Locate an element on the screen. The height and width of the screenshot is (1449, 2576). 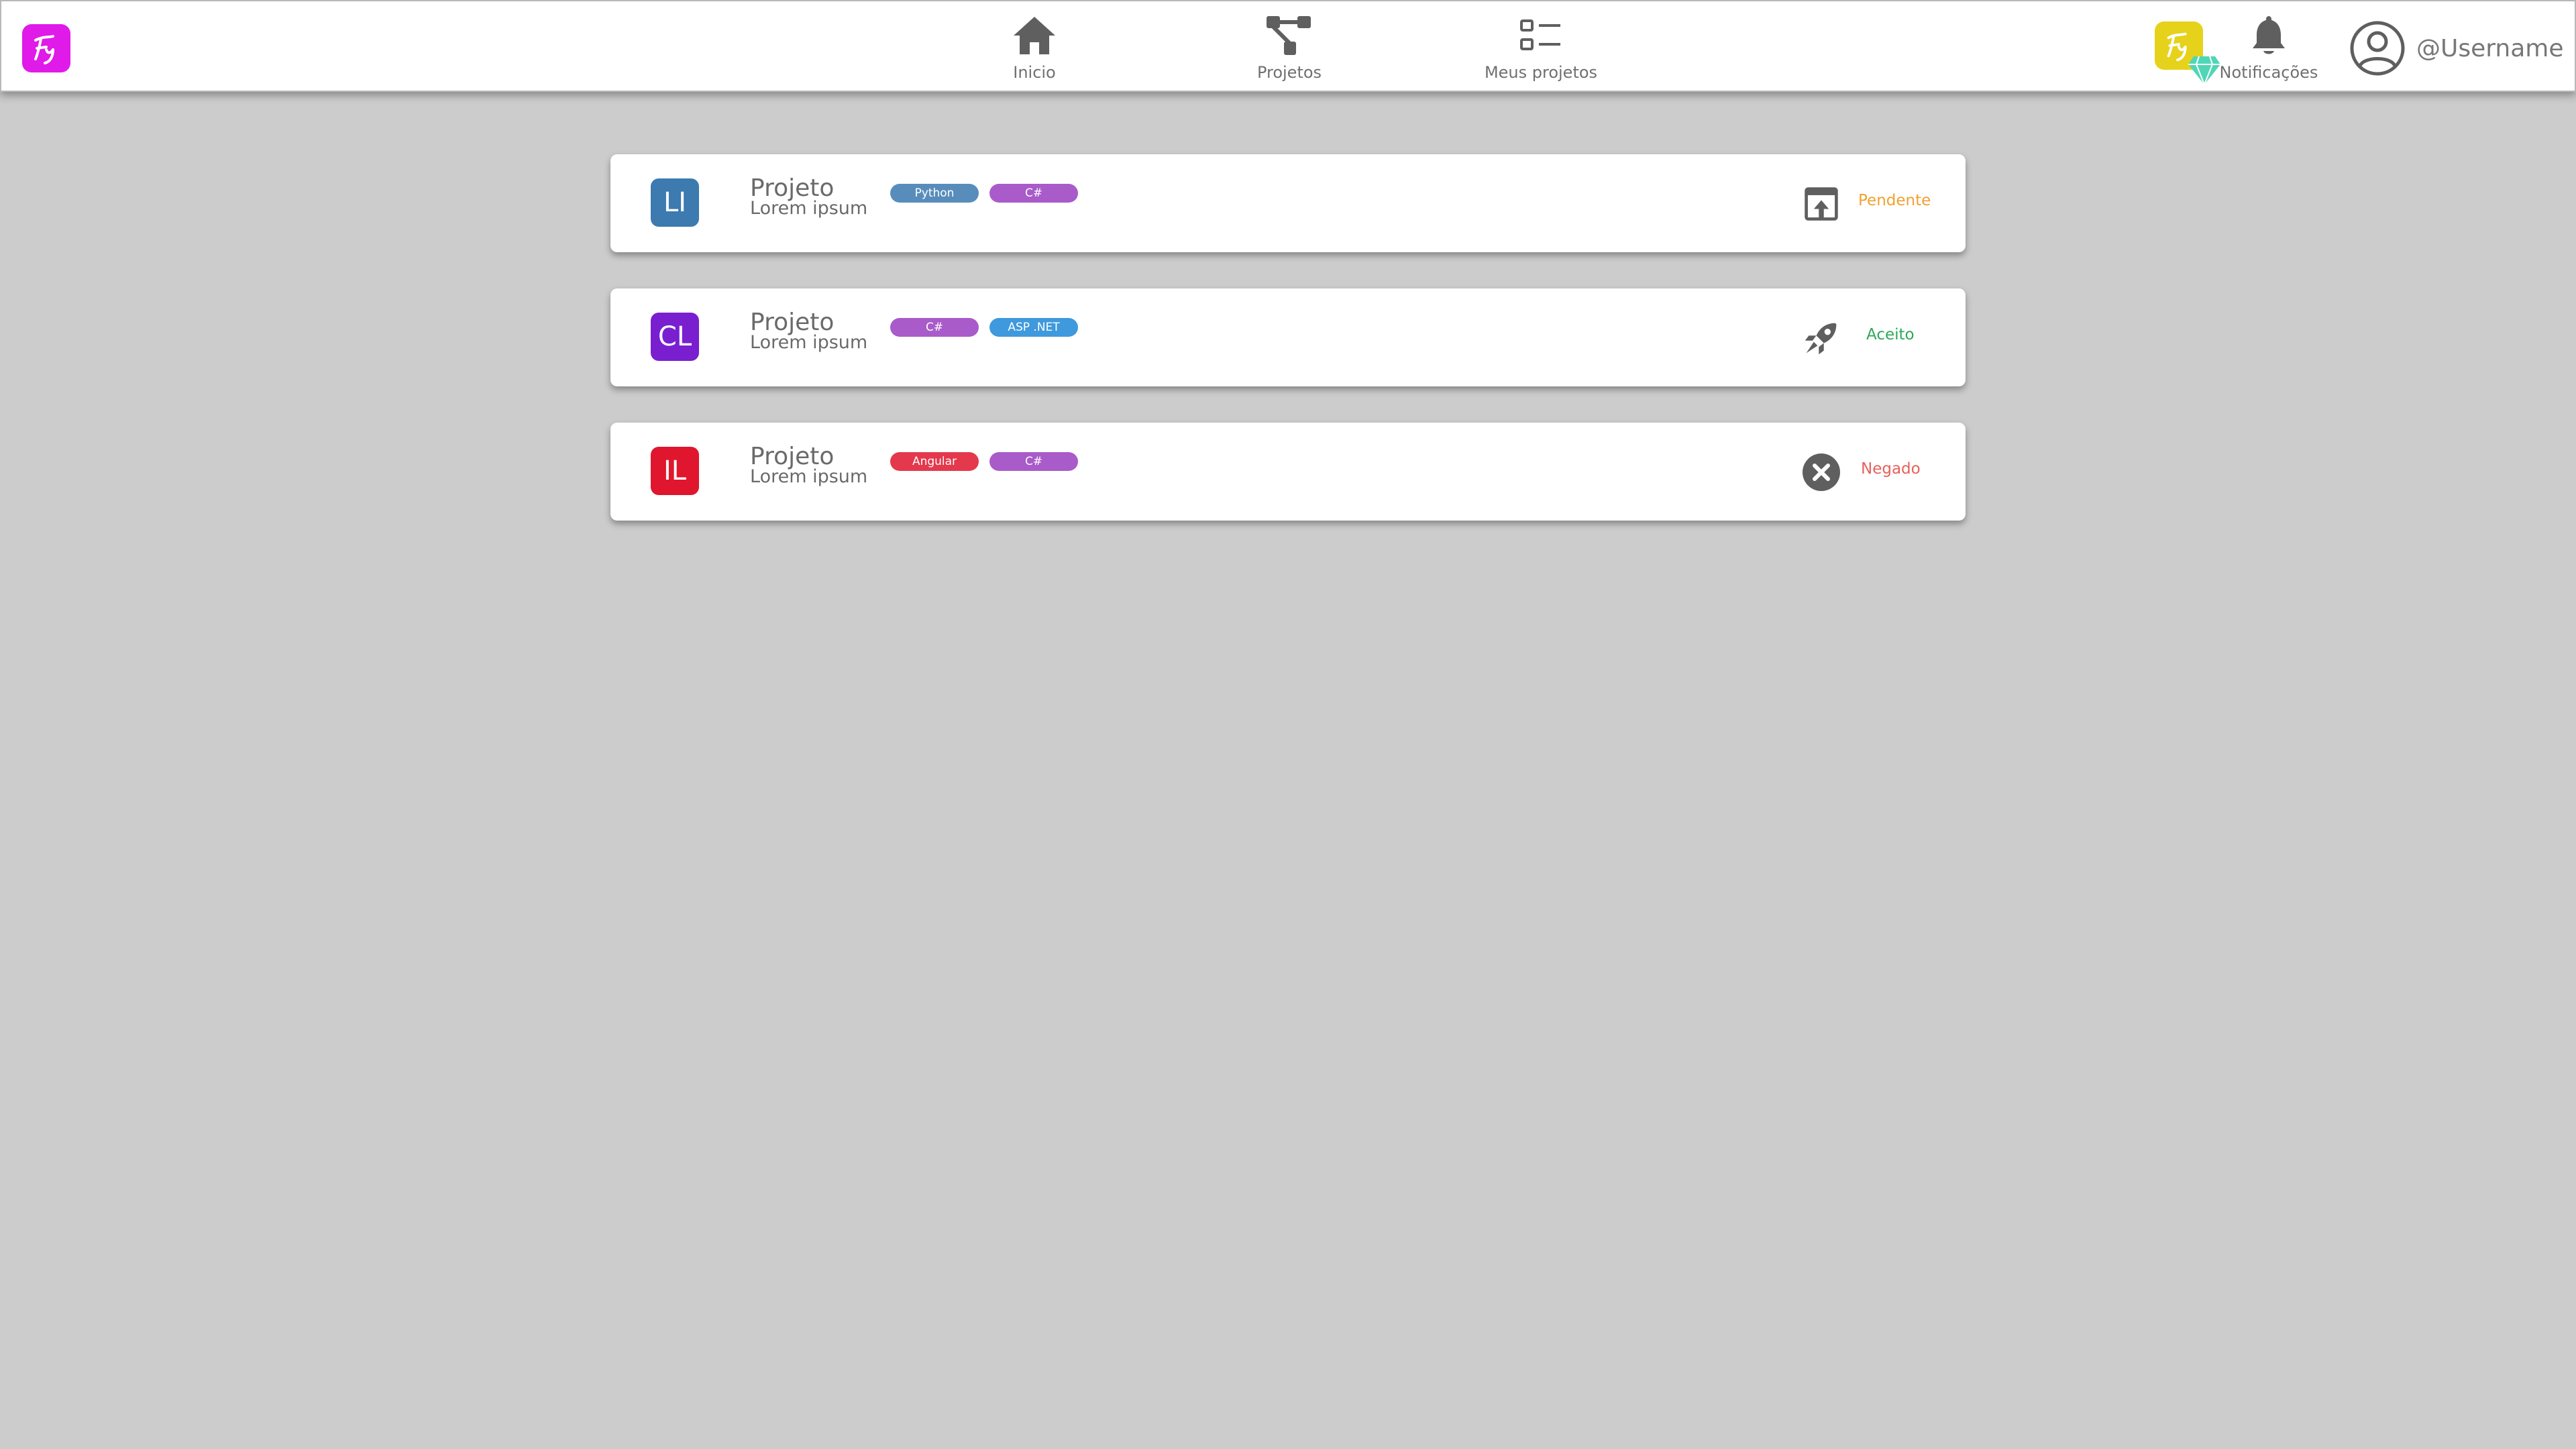
nav-item-projetos: Projetos is located at coordinates (1289, 47).